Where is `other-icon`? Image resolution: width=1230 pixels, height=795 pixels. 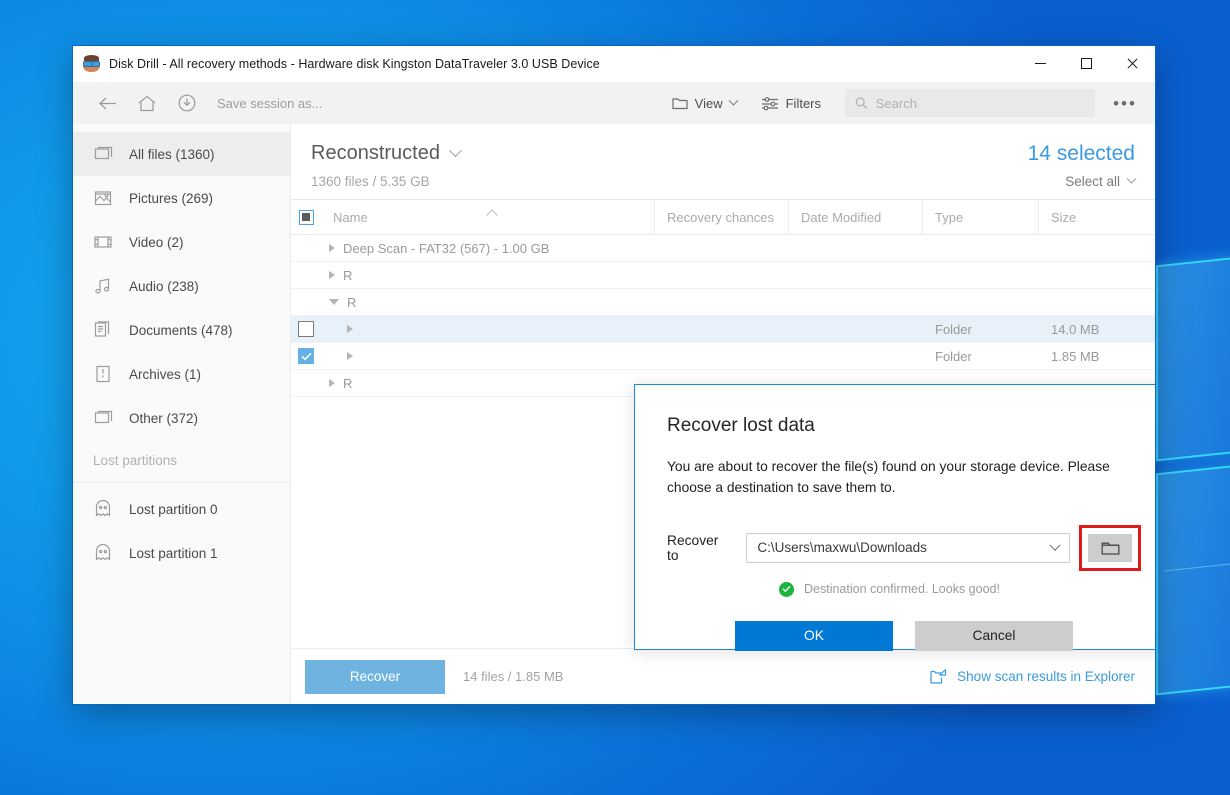 other-icon is located at coordinates (103, 418).